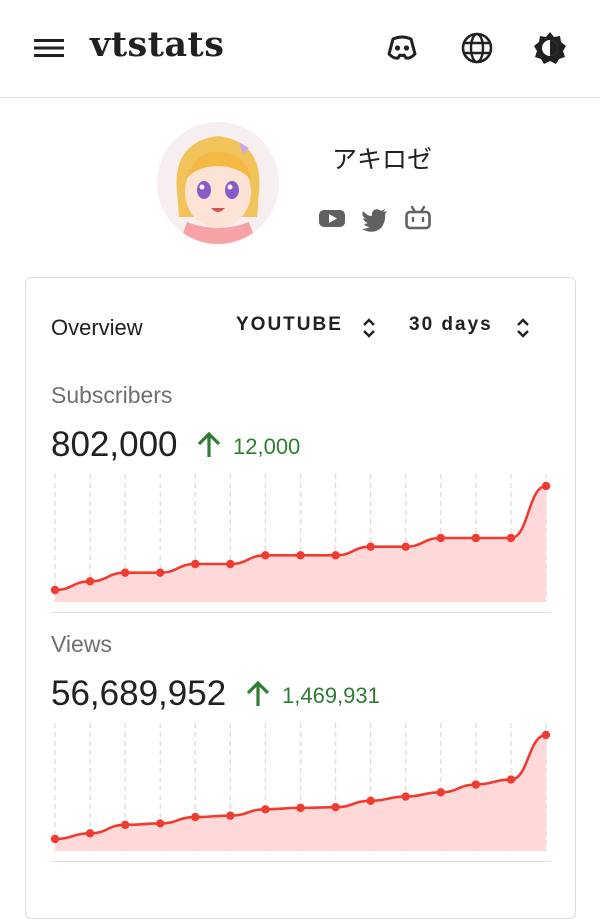  Describe the element at coordinates (81, 644) in the screenshot. I see `views-label: Views` at that location.